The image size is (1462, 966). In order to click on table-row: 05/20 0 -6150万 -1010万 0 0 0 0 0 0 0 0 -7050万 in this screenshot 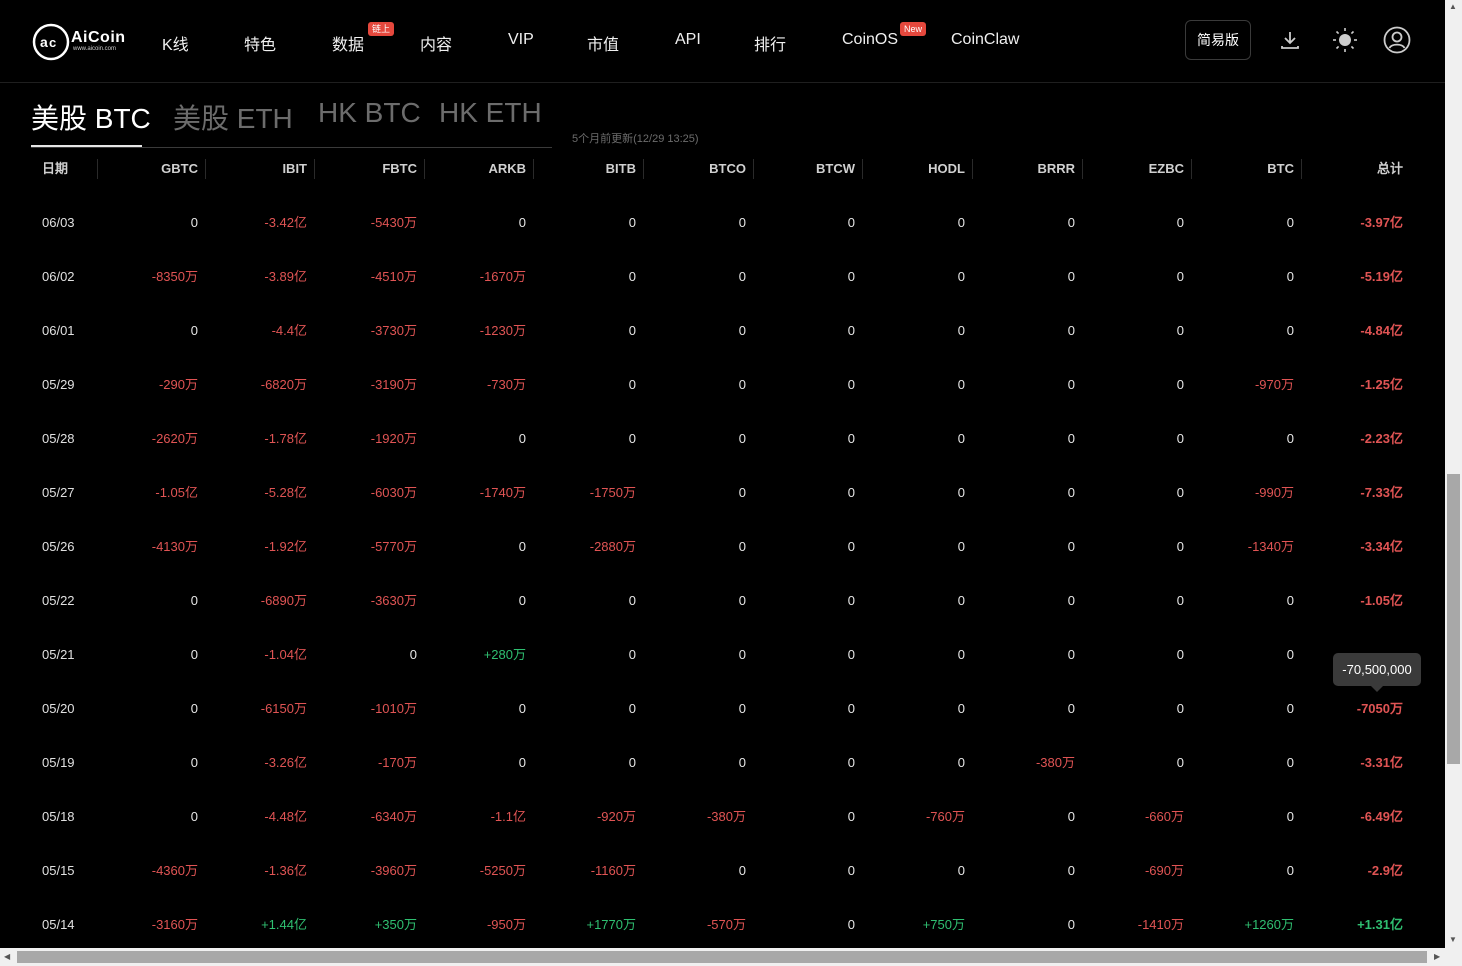, I will do `click(721, 709)`.